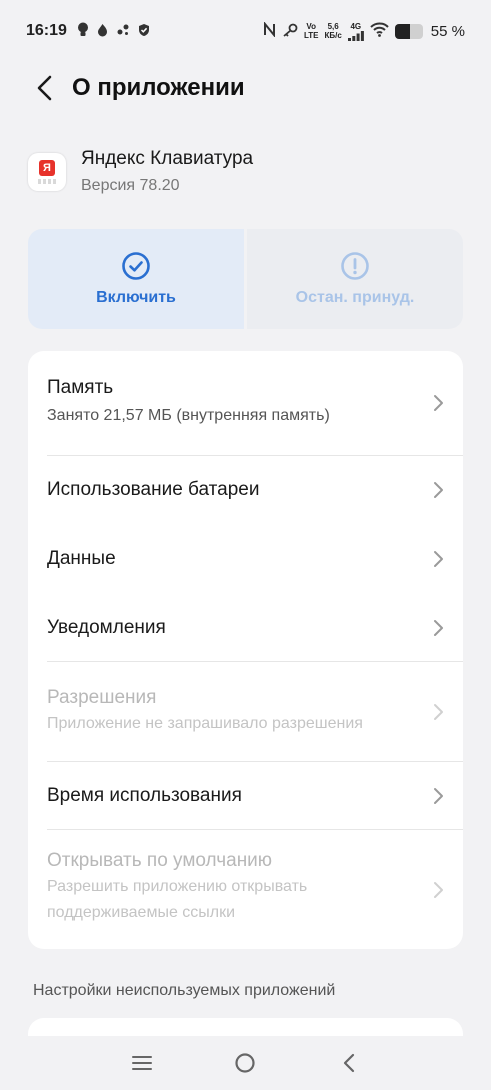 This screenshot has height=1090, width=491. I want to click on cell-signal-icon: 4G, so click(355, 31).